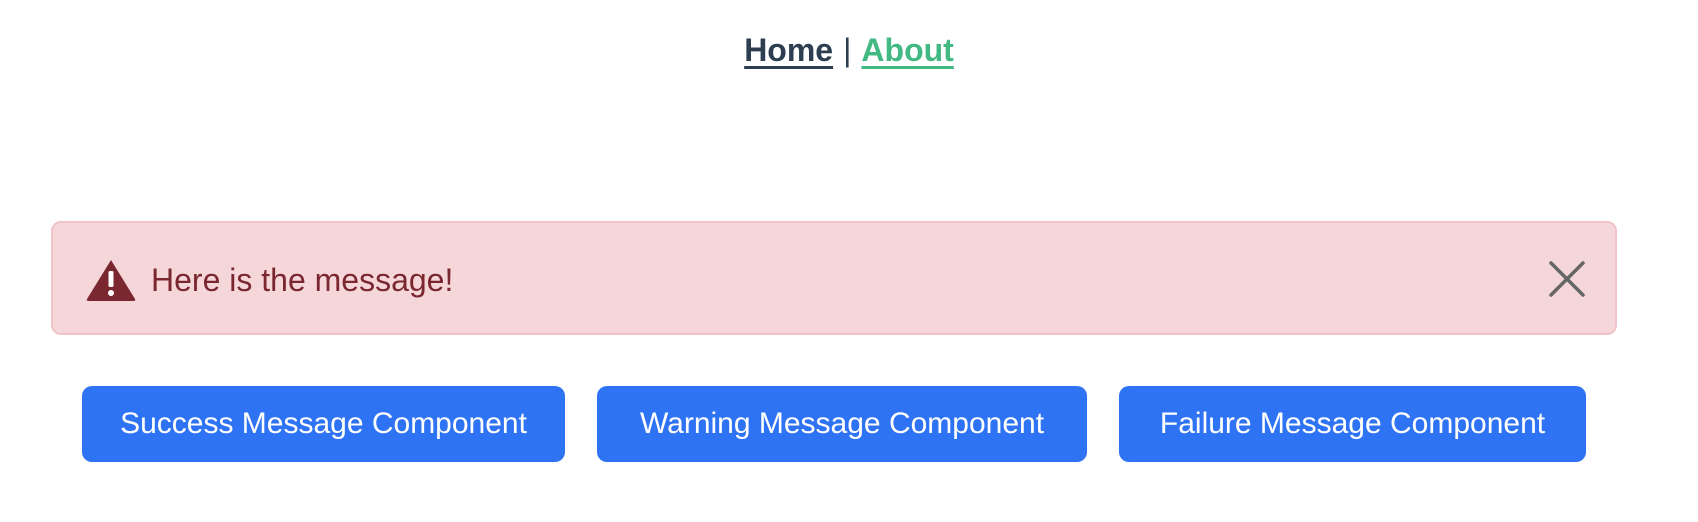  I want to click on success-message-button: Success Message Component, so click(323, 424).